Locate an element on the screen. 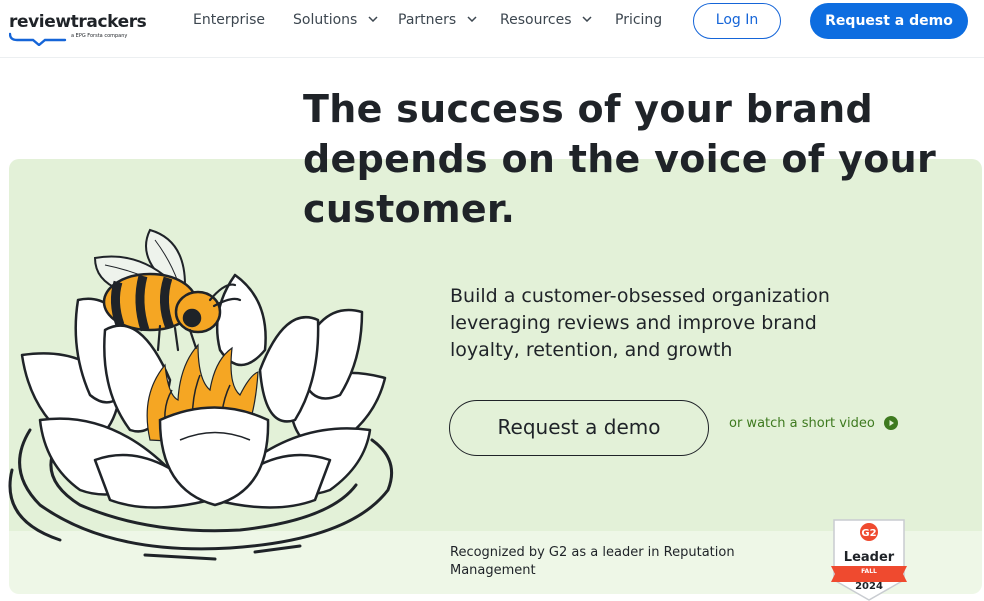 The width and height of the screenshot is (984, 601). badge-year: 2024 is located at coordinates (869, 586).